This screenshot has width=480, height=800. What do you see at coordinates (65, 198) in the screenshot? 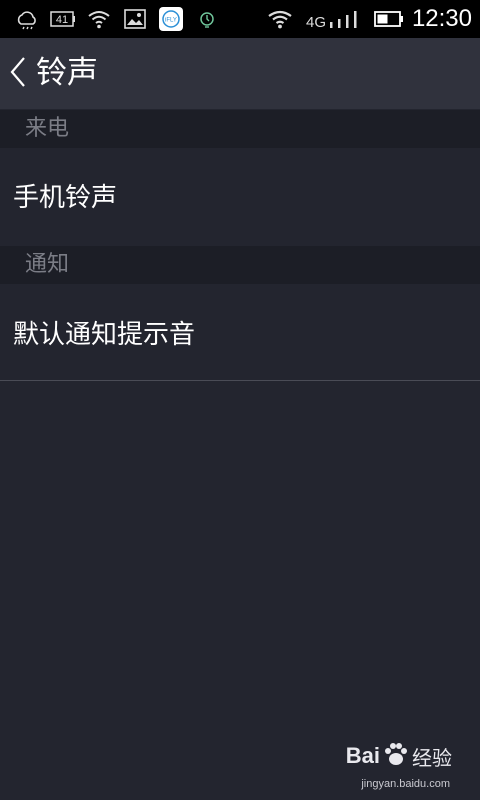
I see `list-item-label: 手机铃声` at bounding box center [65, 198].